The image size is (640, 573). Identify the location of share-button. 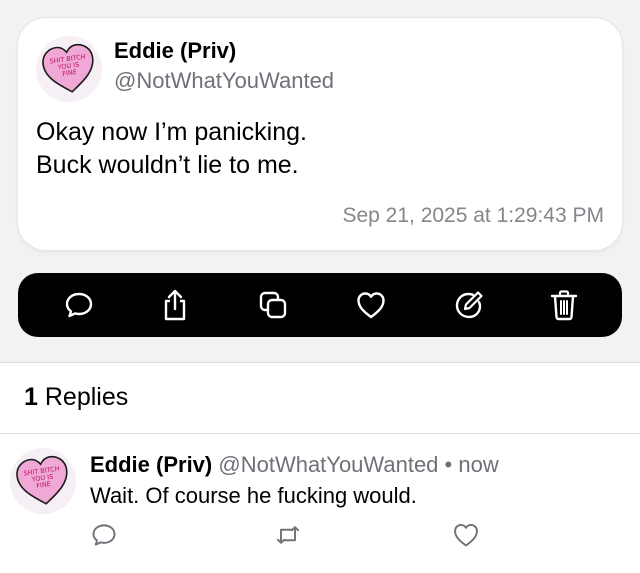
(175, 305).